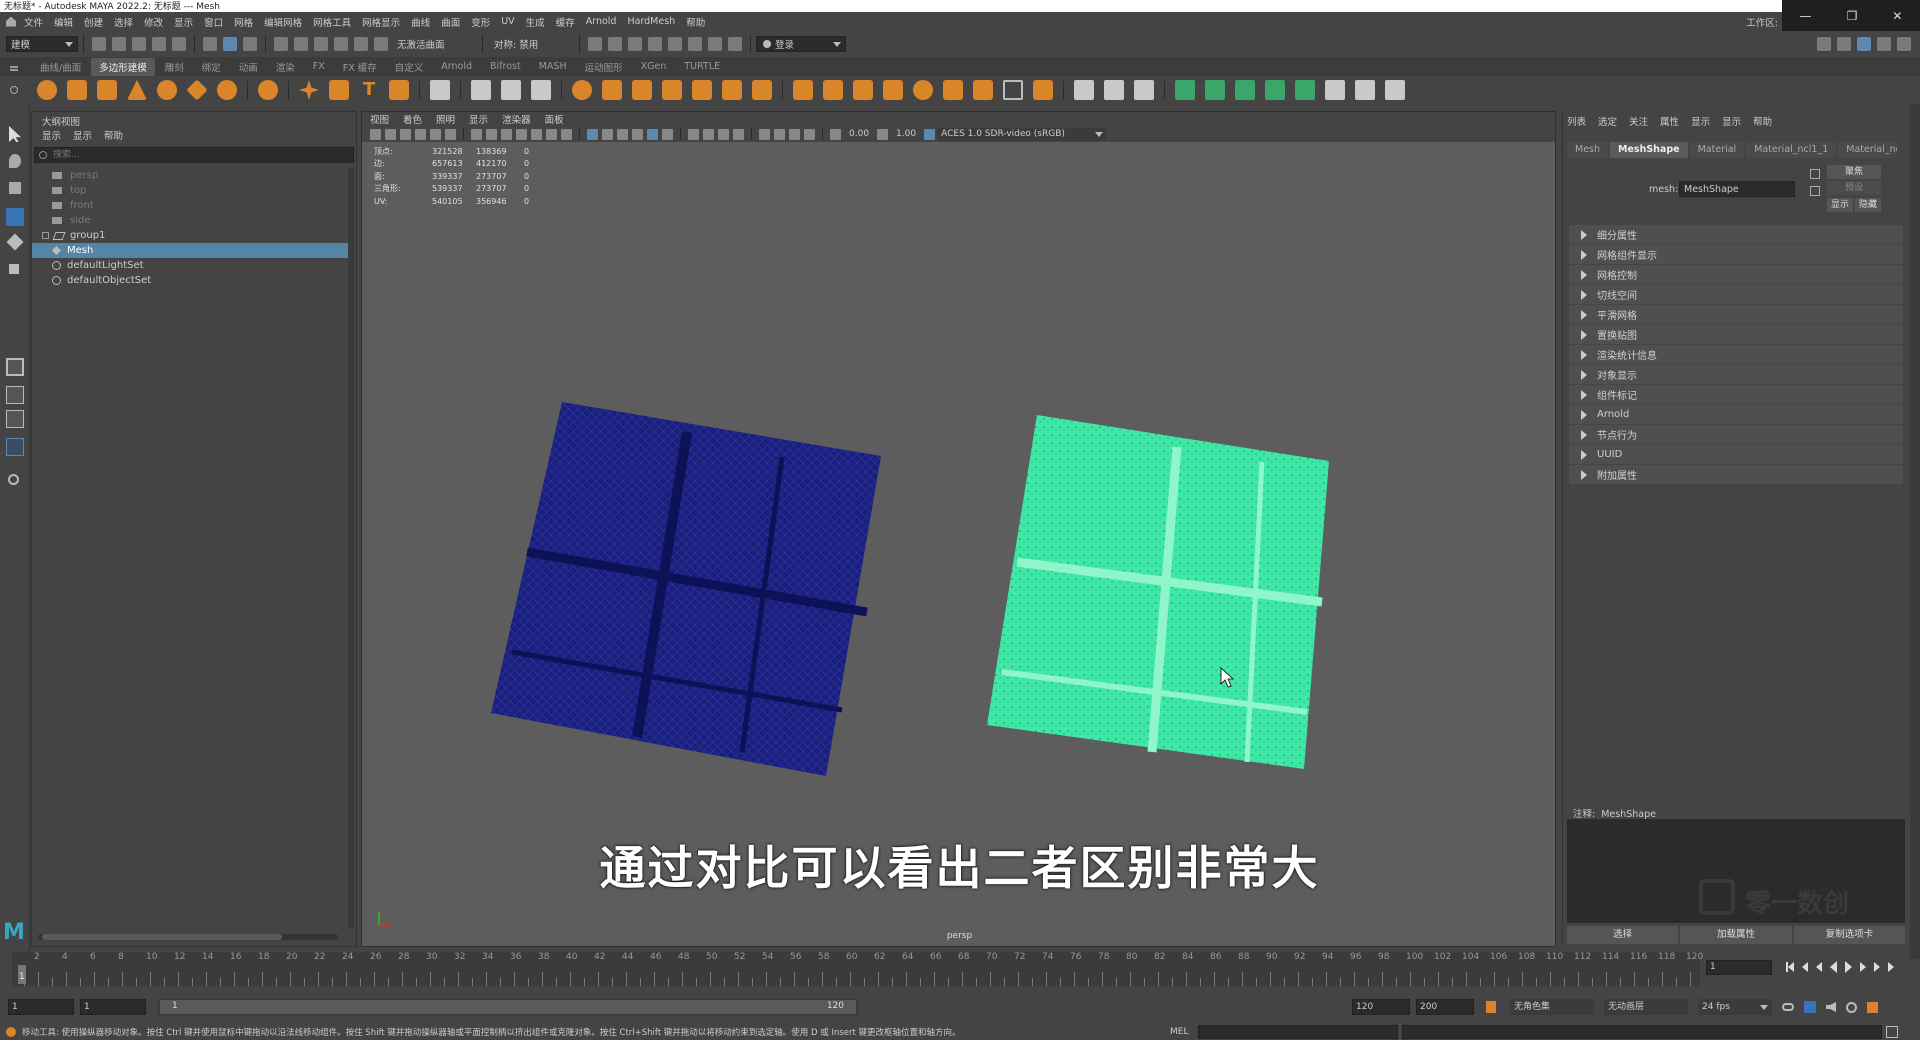  What do you see at coordinates (1788, 1007) in the screenshot?
I see `loop-icon` at bounding box center [1788, 1007].